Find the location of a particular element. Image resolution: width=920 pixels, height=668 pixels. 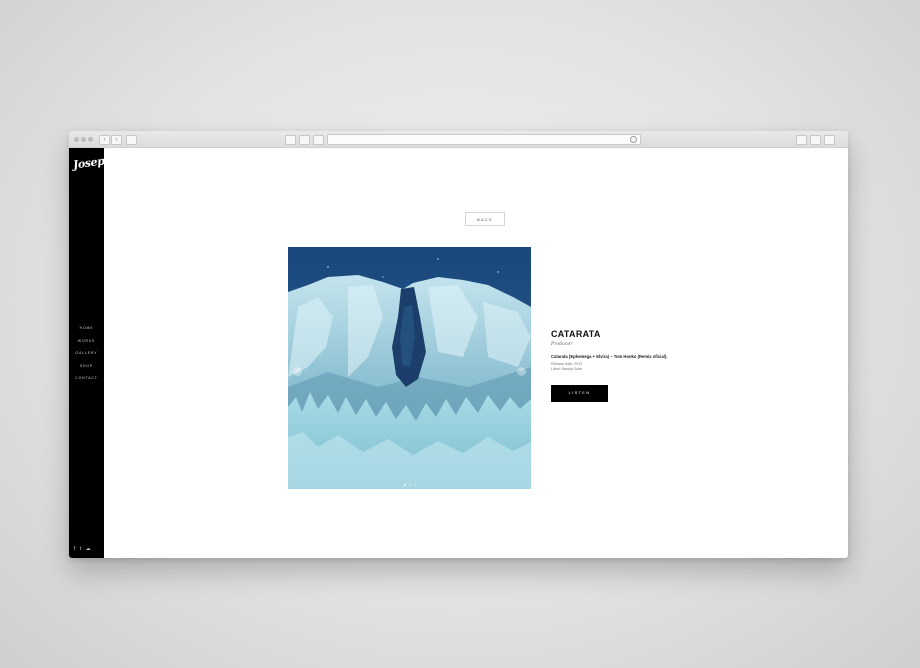

main-nav: HOME WORKS GALLERY SHOP CONTACT is located at coordinates (86, 355).